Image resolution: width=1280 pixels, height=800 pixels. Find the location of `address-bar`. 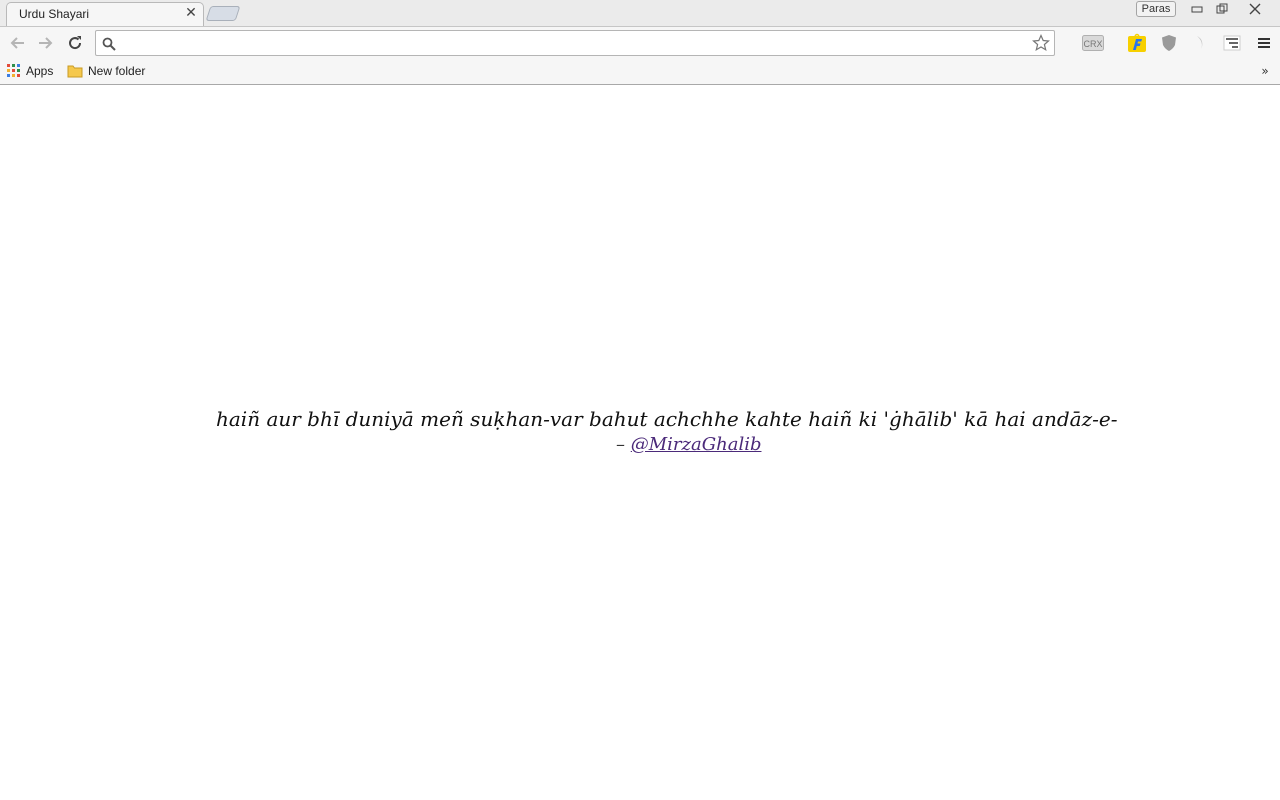

address-bar is located at coordinates (575, 43).